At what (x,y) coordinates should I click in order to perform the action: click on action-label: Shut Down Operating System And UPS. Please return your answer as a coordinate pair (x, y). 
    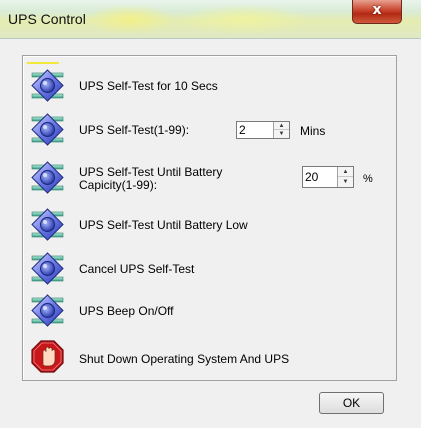
    Looking at the image, I should click on (184, 359).